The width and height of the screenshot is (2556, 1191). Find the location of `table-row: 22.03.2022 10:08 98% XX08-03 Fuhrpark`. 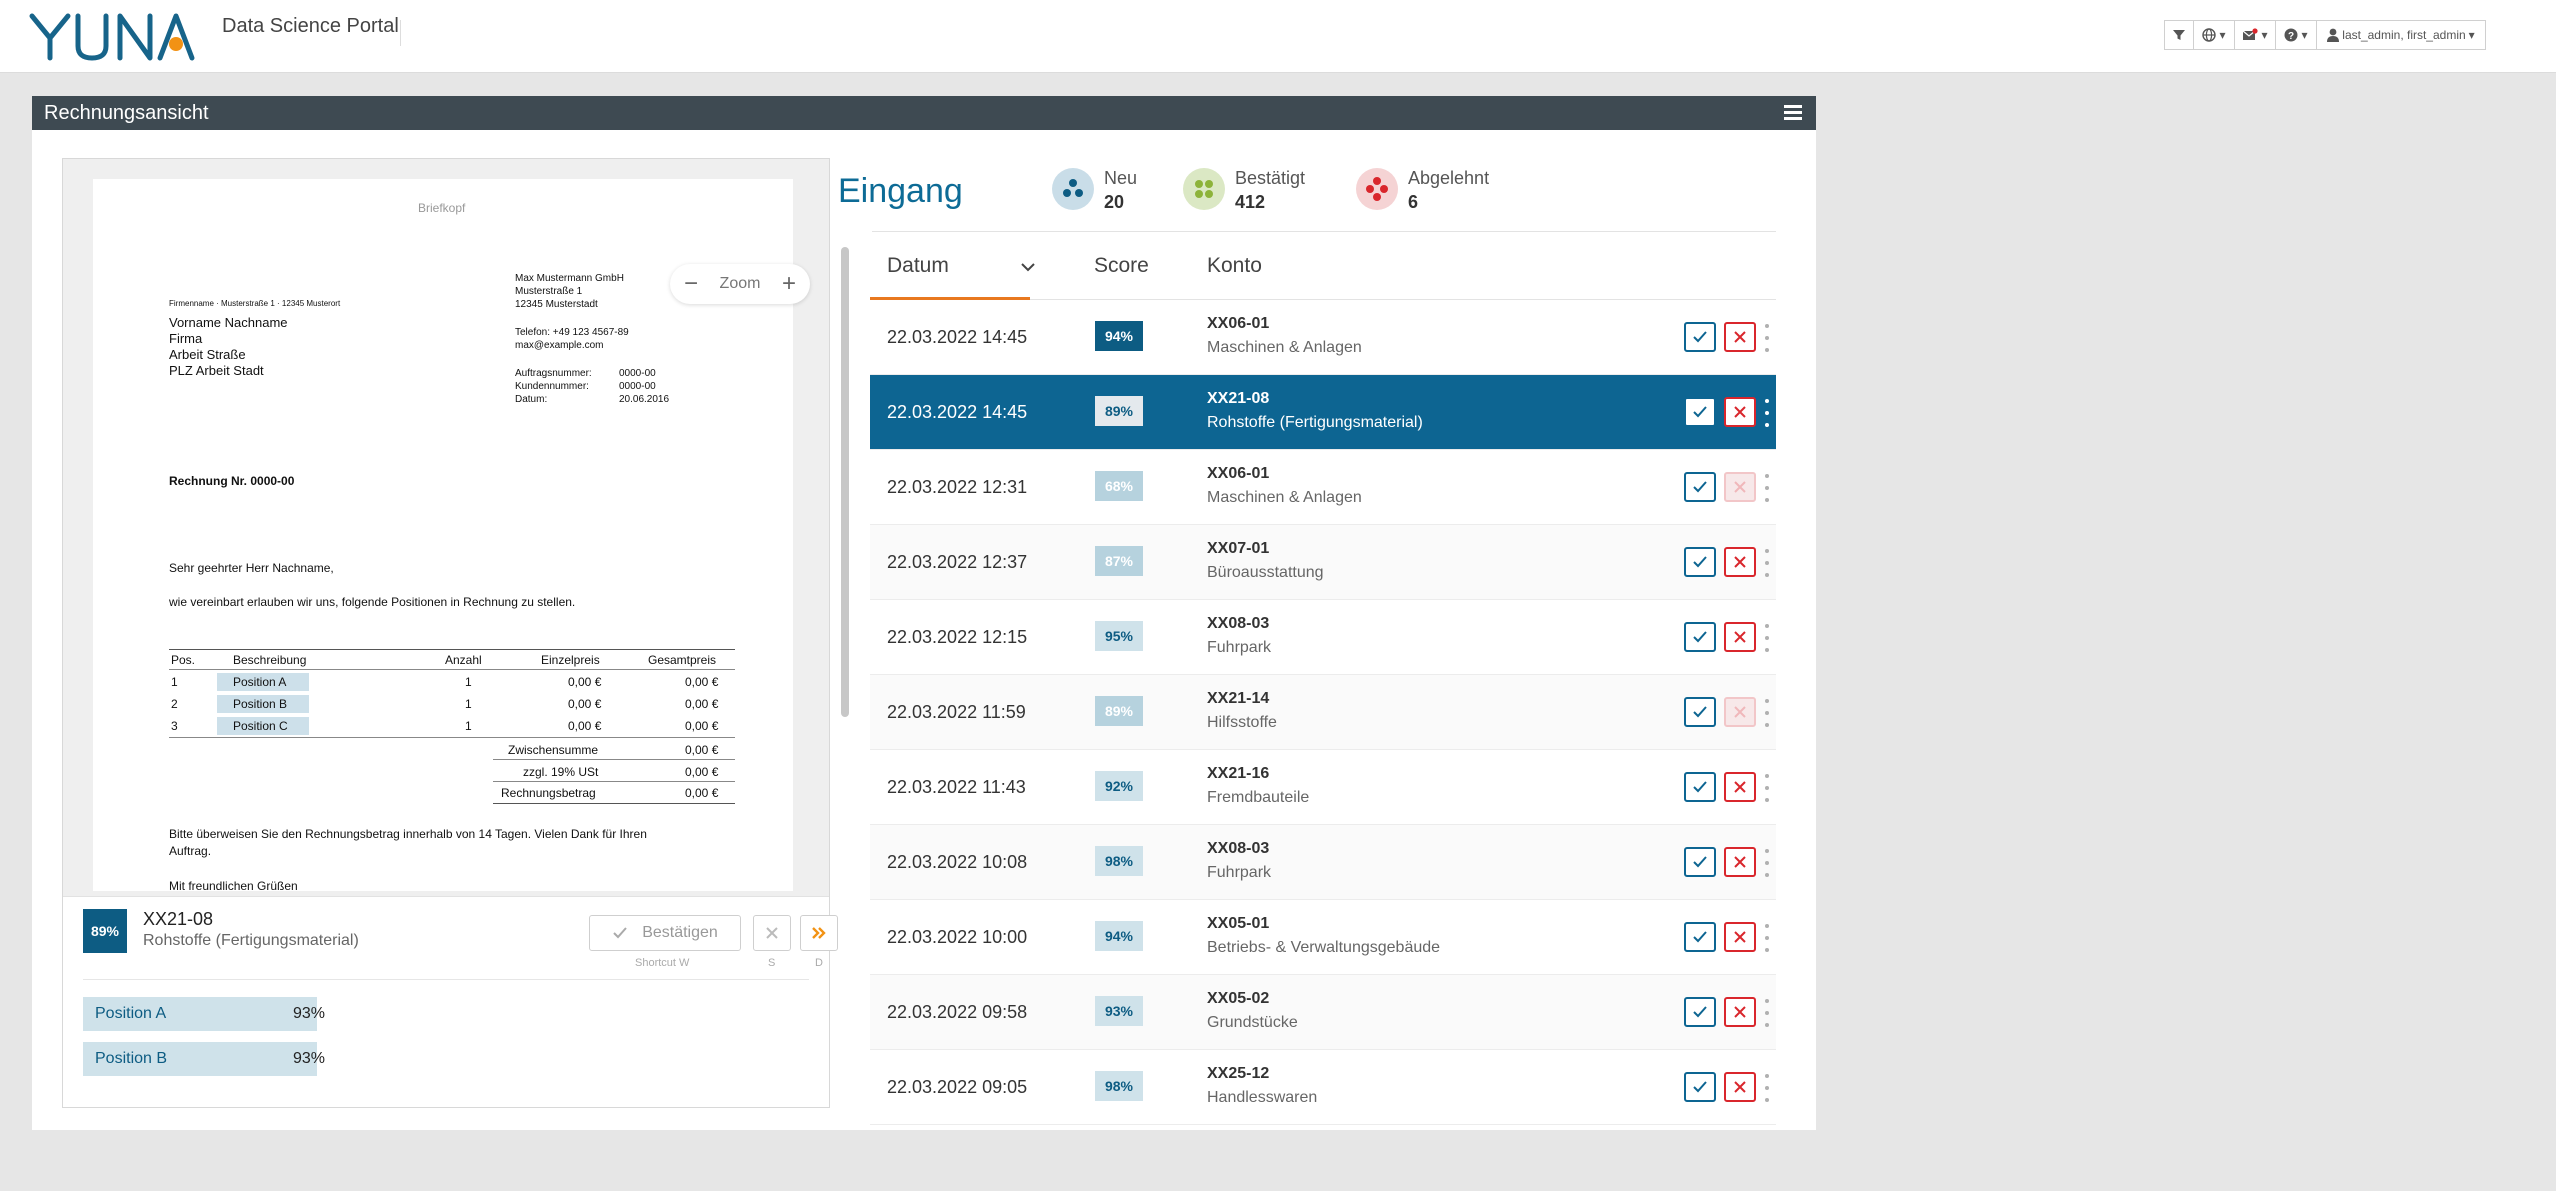

table-row: 22.03.2022 10:08 98% XX08-03 Fuhrpark is located at coordinates (1323, 862).